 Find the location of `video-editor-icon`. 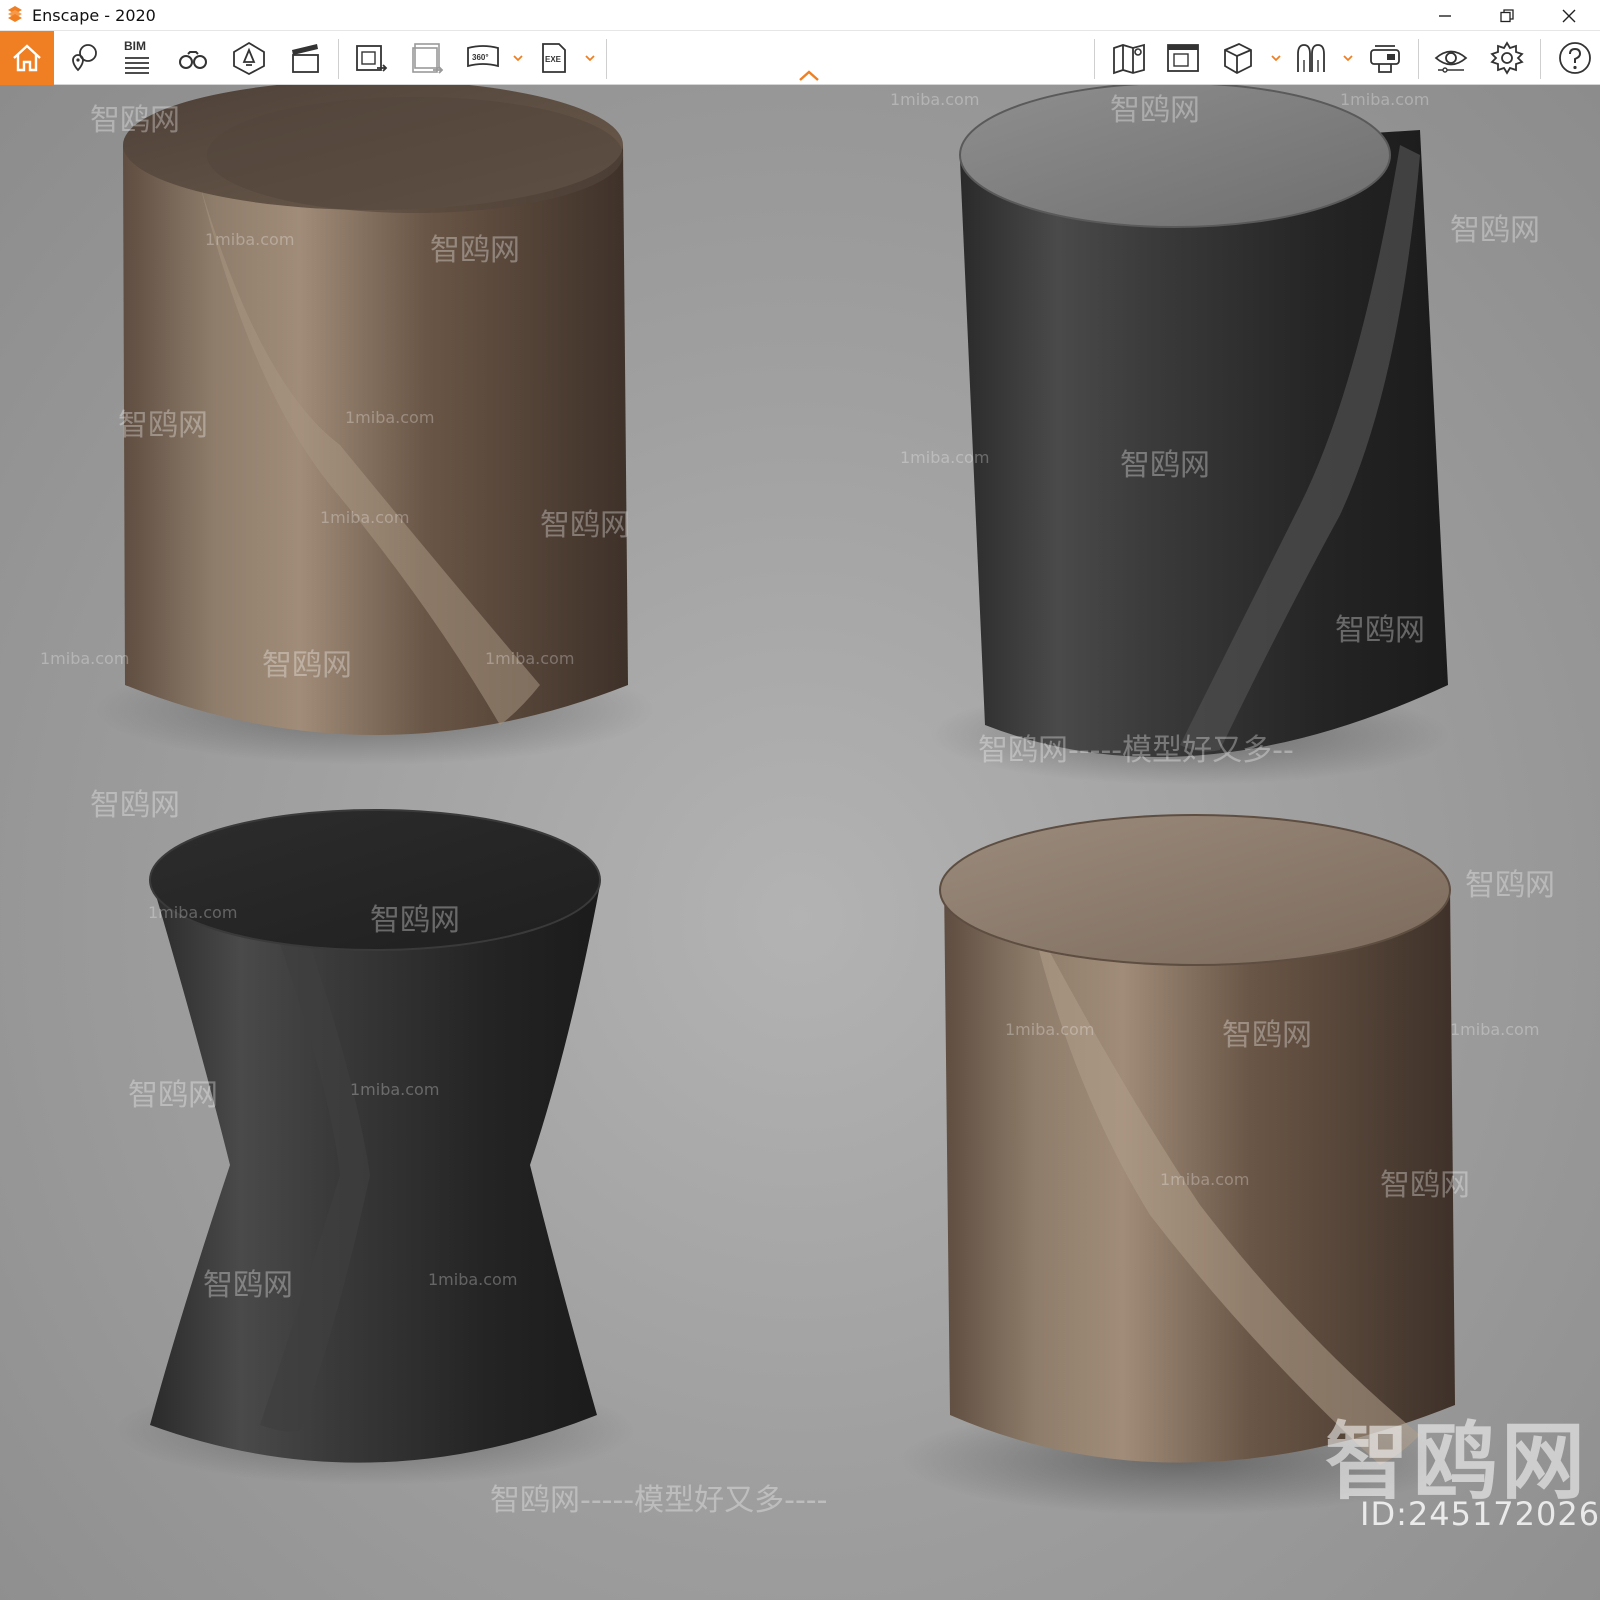

video-editor-icon is located at coordinates (305, 58).